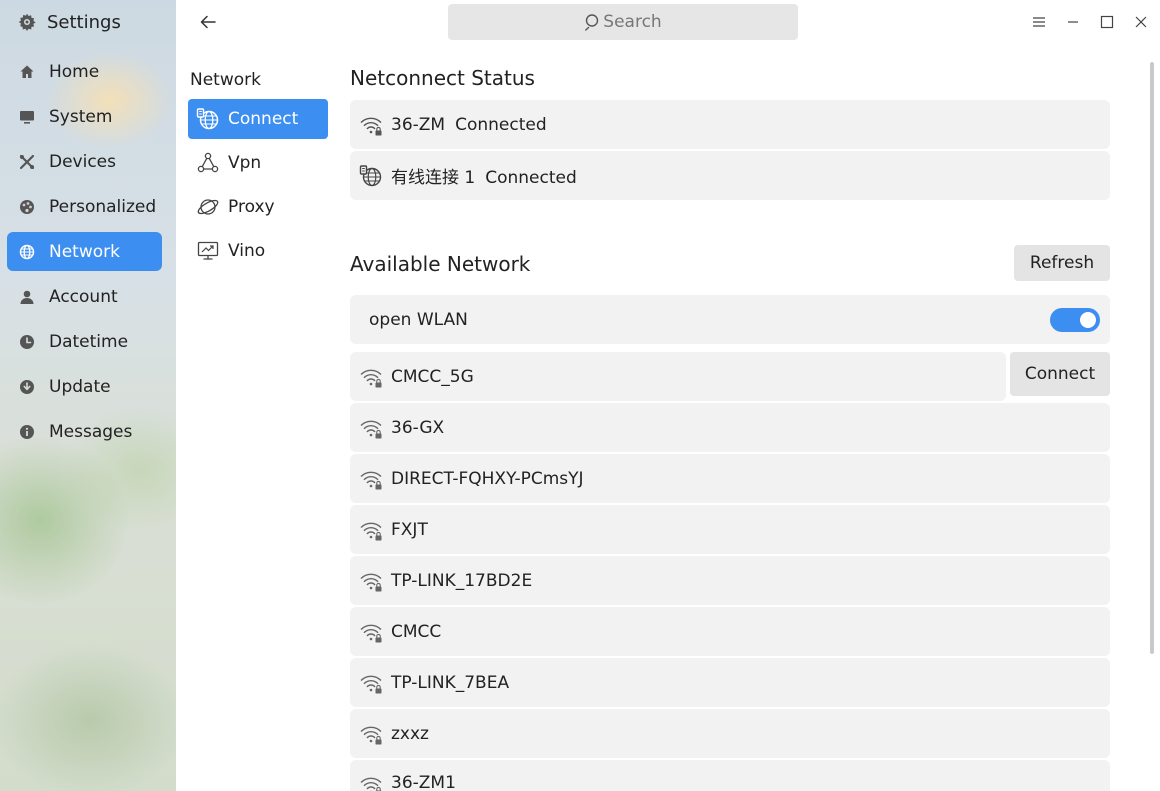 This screenshot has height=791, width=1160. Describe the element at coordinates (416, 631) in the screenshot. I see `network-name: CMCC` at that location.